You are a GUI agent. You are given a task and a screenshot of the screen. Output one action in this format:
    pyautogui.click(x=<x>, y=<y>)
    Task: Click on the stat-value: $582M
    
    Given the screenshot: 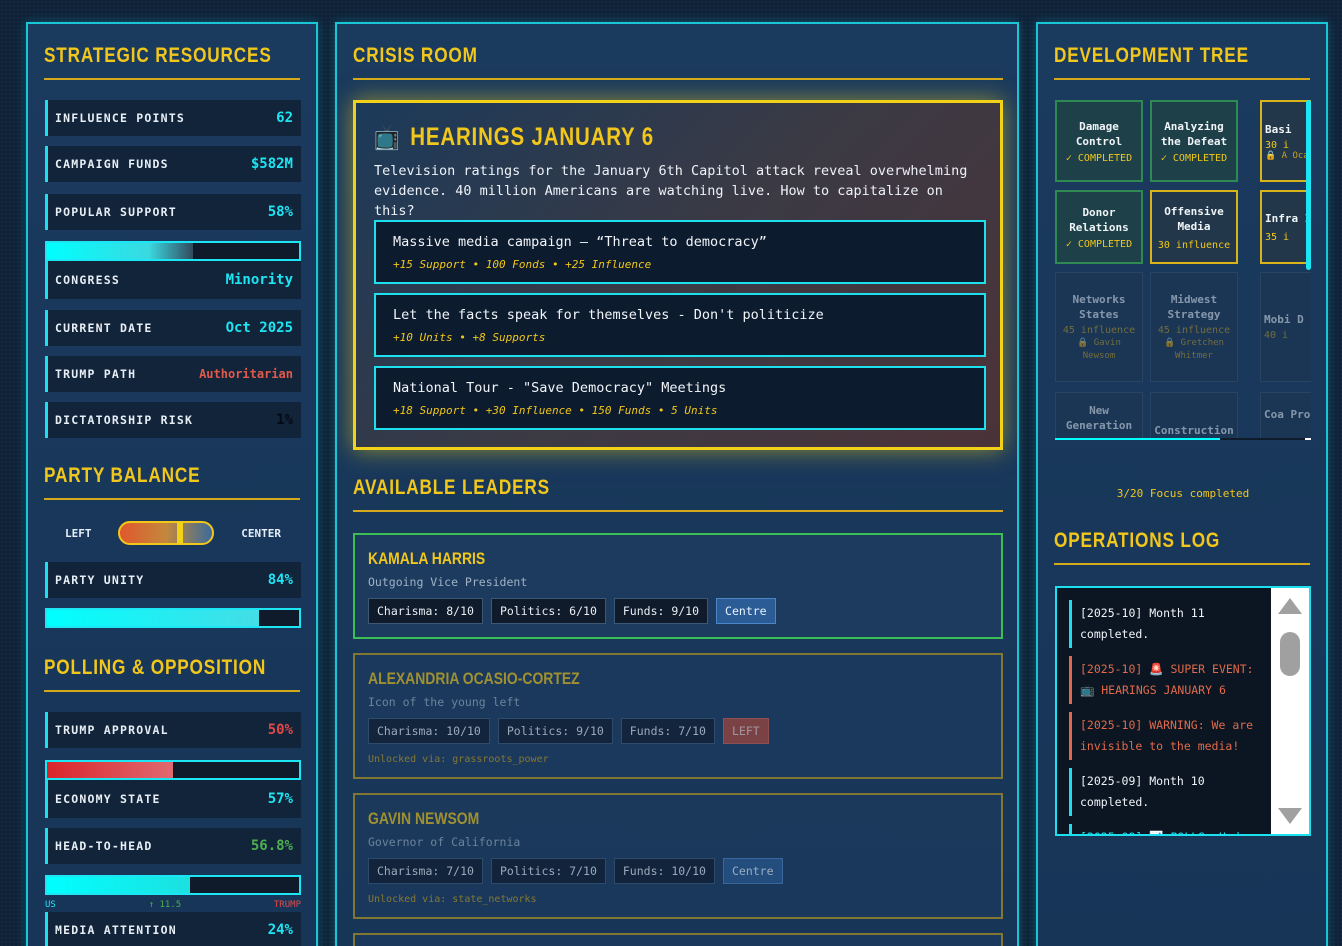 What is the action you would take?
    pyautogui.click(x=271, y=164)
    